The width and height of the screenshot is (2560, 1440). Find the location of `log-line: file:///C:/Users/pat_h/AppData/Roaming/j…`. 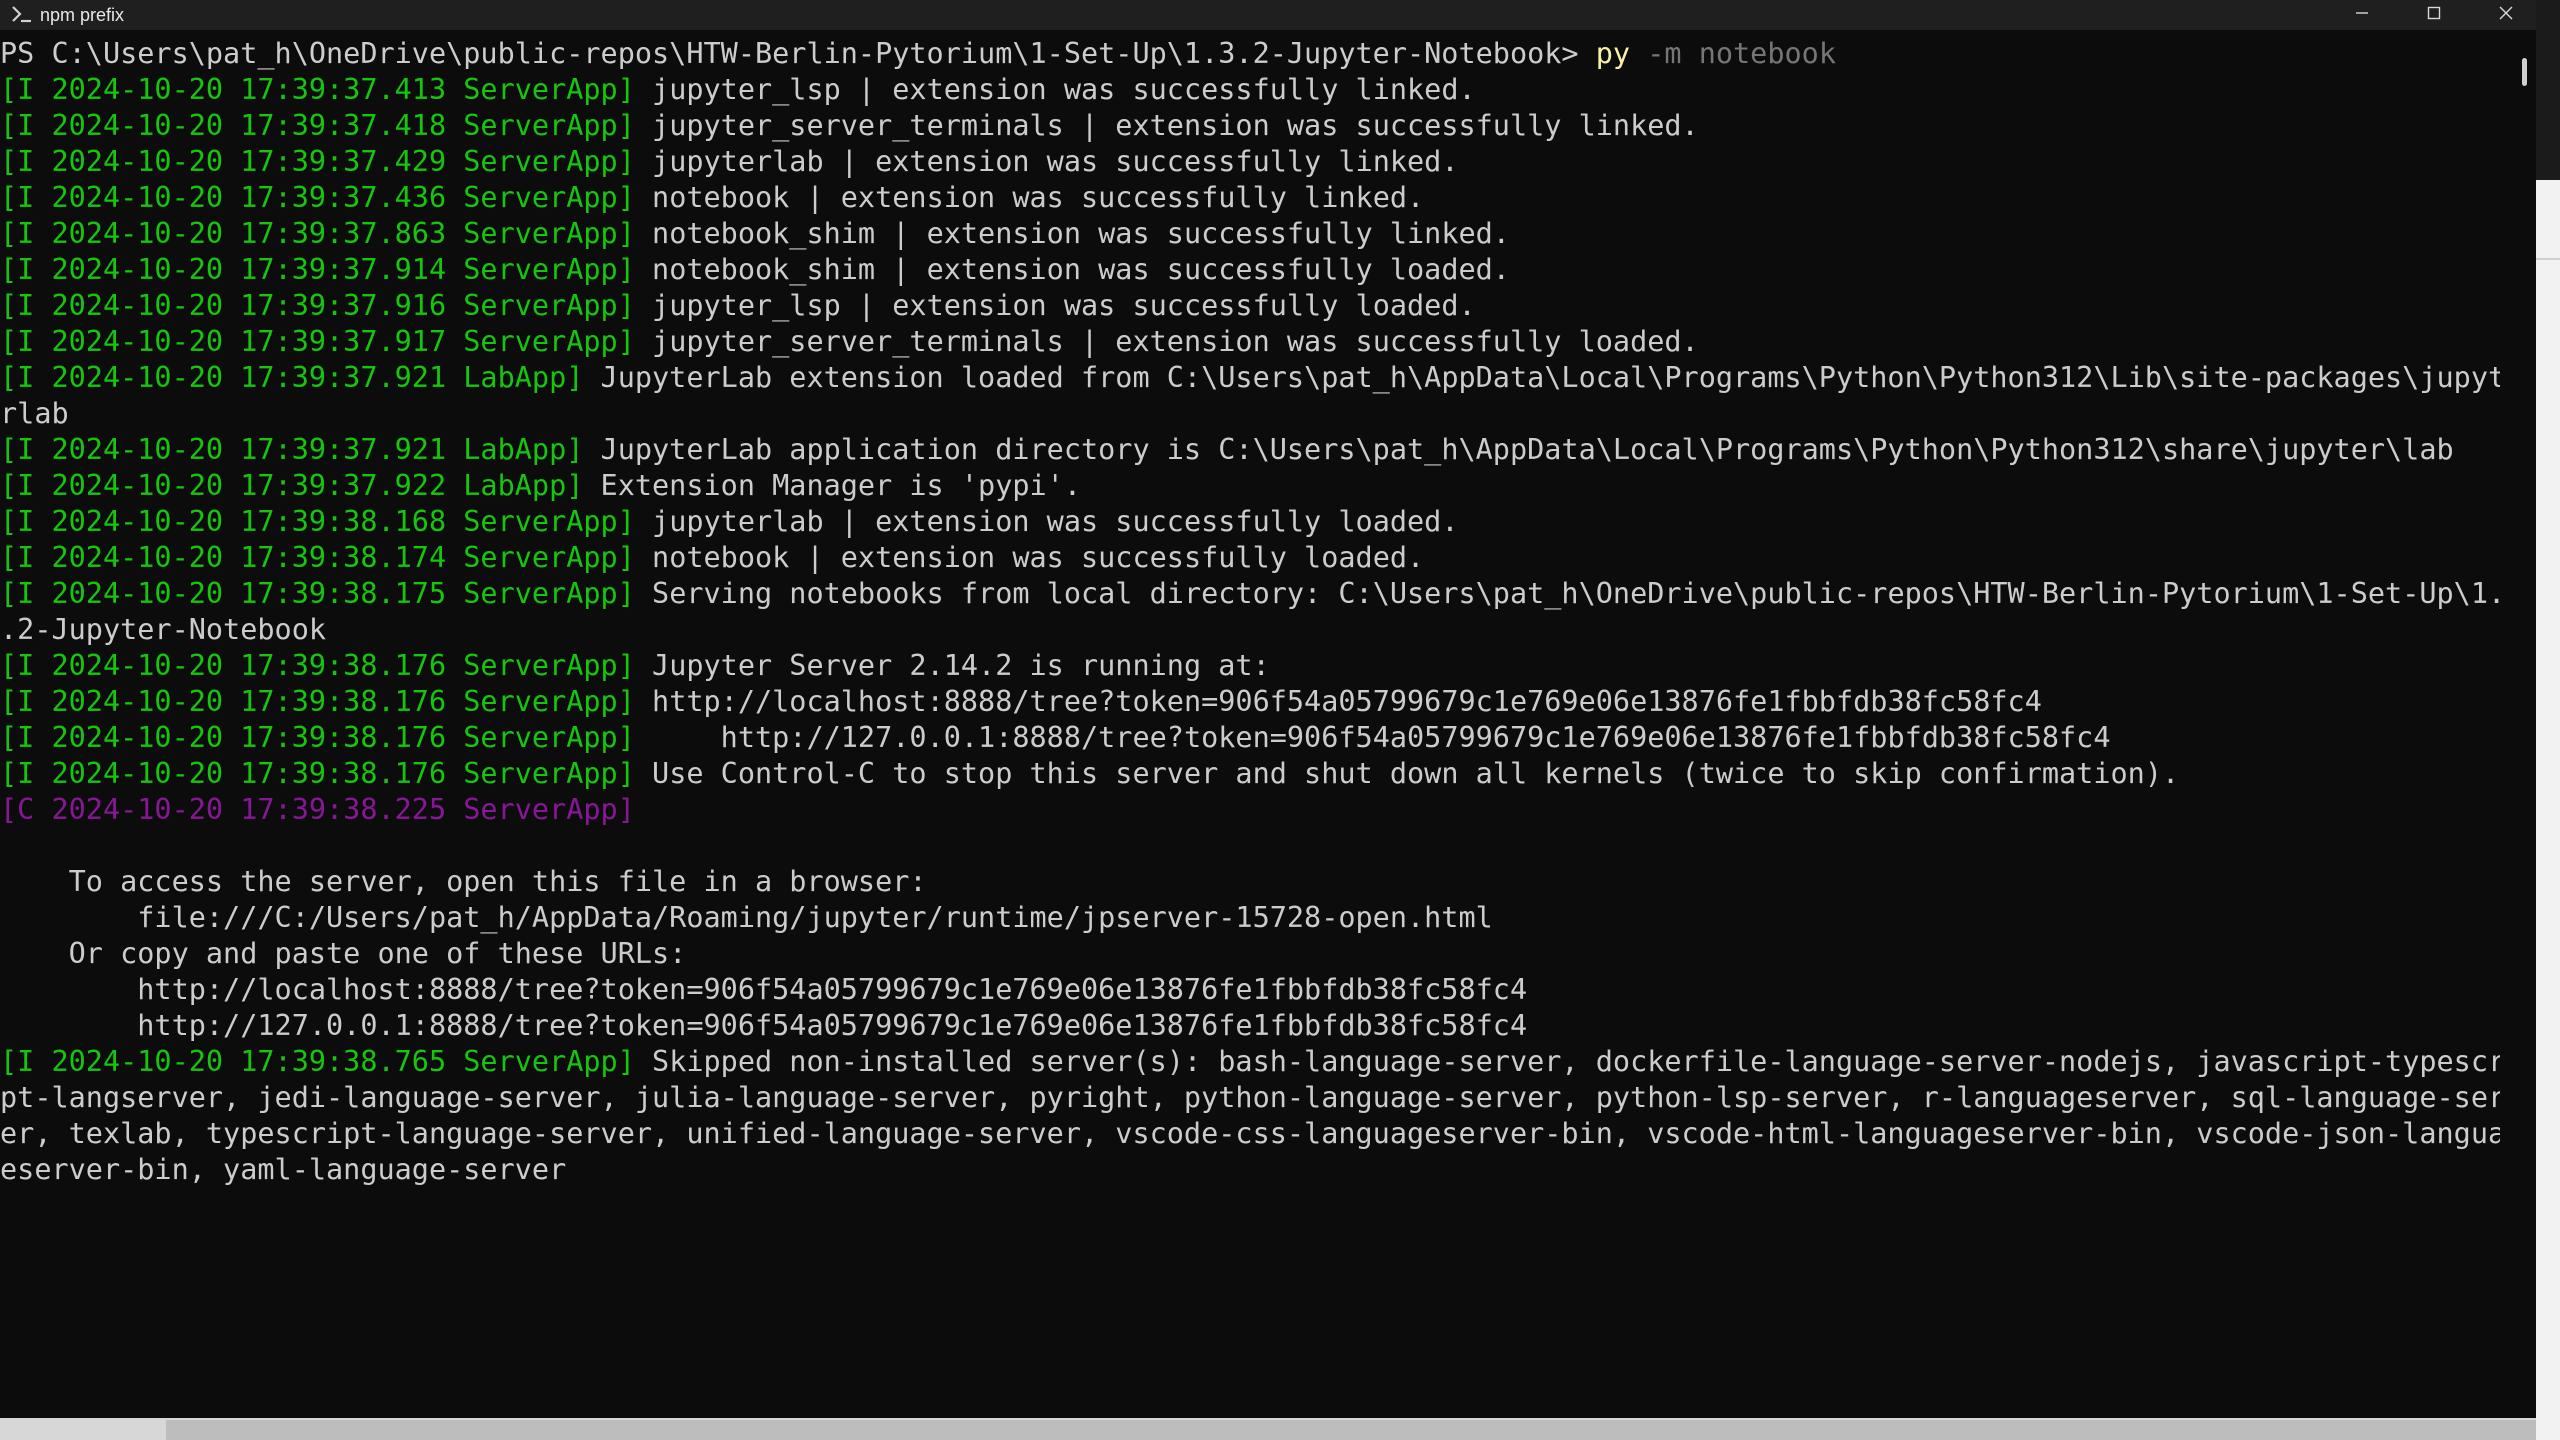

log-line: file:///C:/Users/pat_h/AppData/Roaming/j… is located at coordinates (1250, 918).